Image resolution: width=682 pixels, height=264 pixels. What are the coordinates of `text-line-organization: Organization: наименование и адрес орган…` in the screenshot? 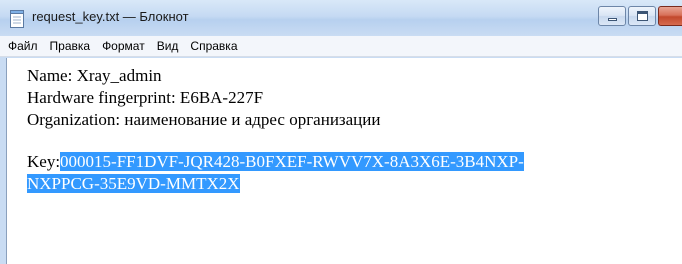 It's located at (204, 119).